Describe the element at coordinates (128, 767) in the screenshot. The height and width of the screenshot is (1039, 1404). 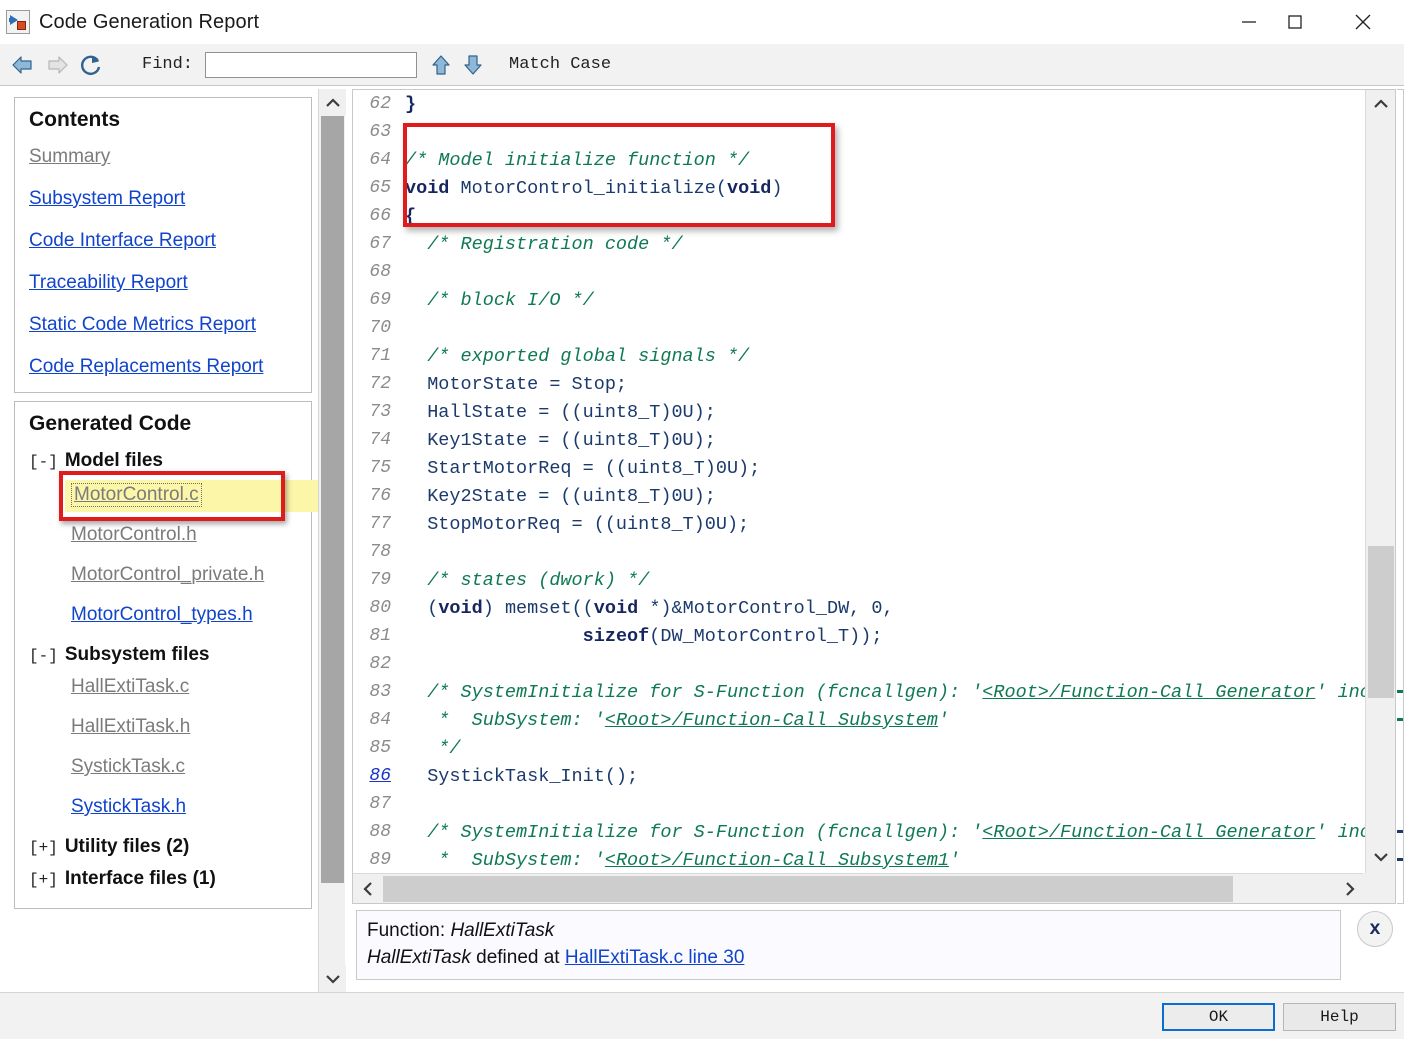
I see `file-link-systicktask-c: SystickTask.c` at that location.